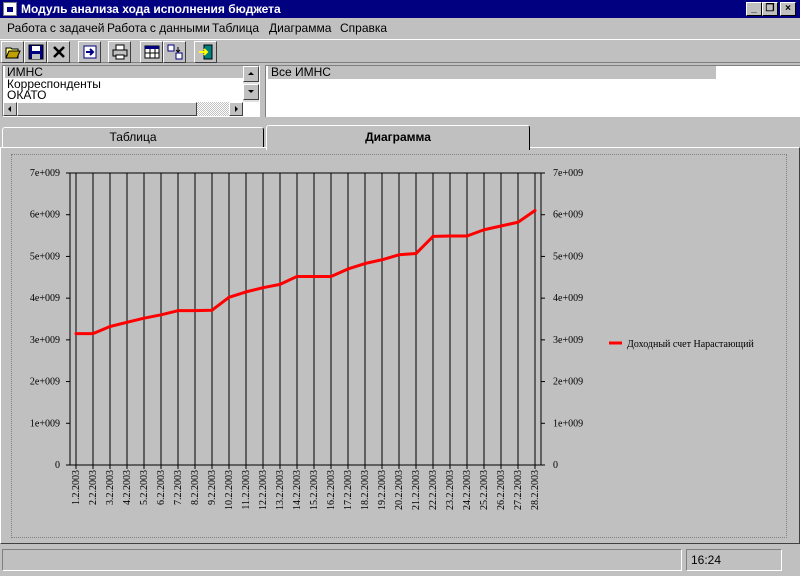 The image size is (800, 576). I want to click on legend-label: Доходный счет Нарастающий, so click(690, 344).